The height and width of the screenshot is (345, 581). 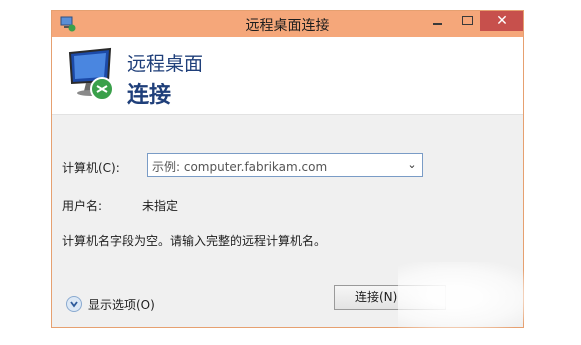 What do you see at coordinates (91, 74) in the screenshot?
I see `monitor-icon` at bounding box center [91, 74].